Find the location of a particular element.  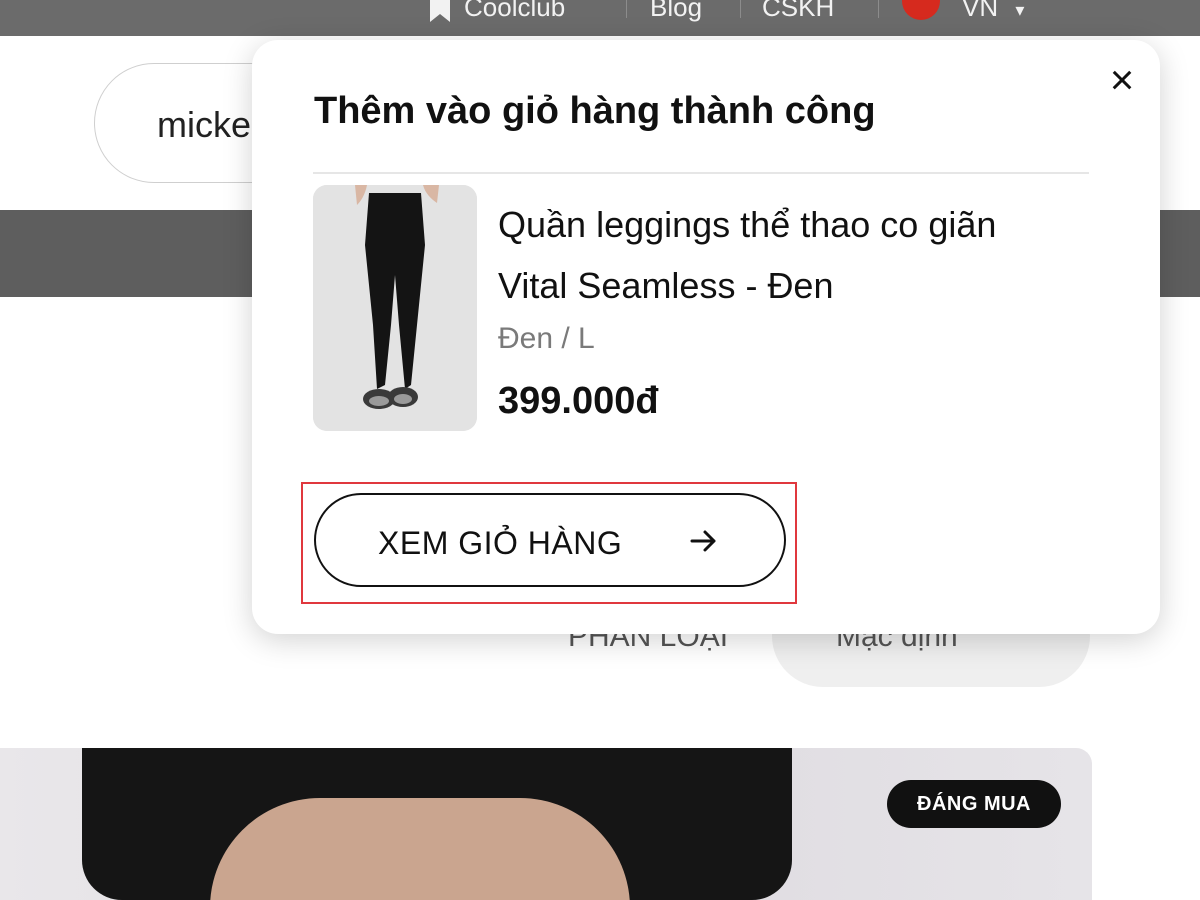

language-label: VN is located at coordinates (980, 11).